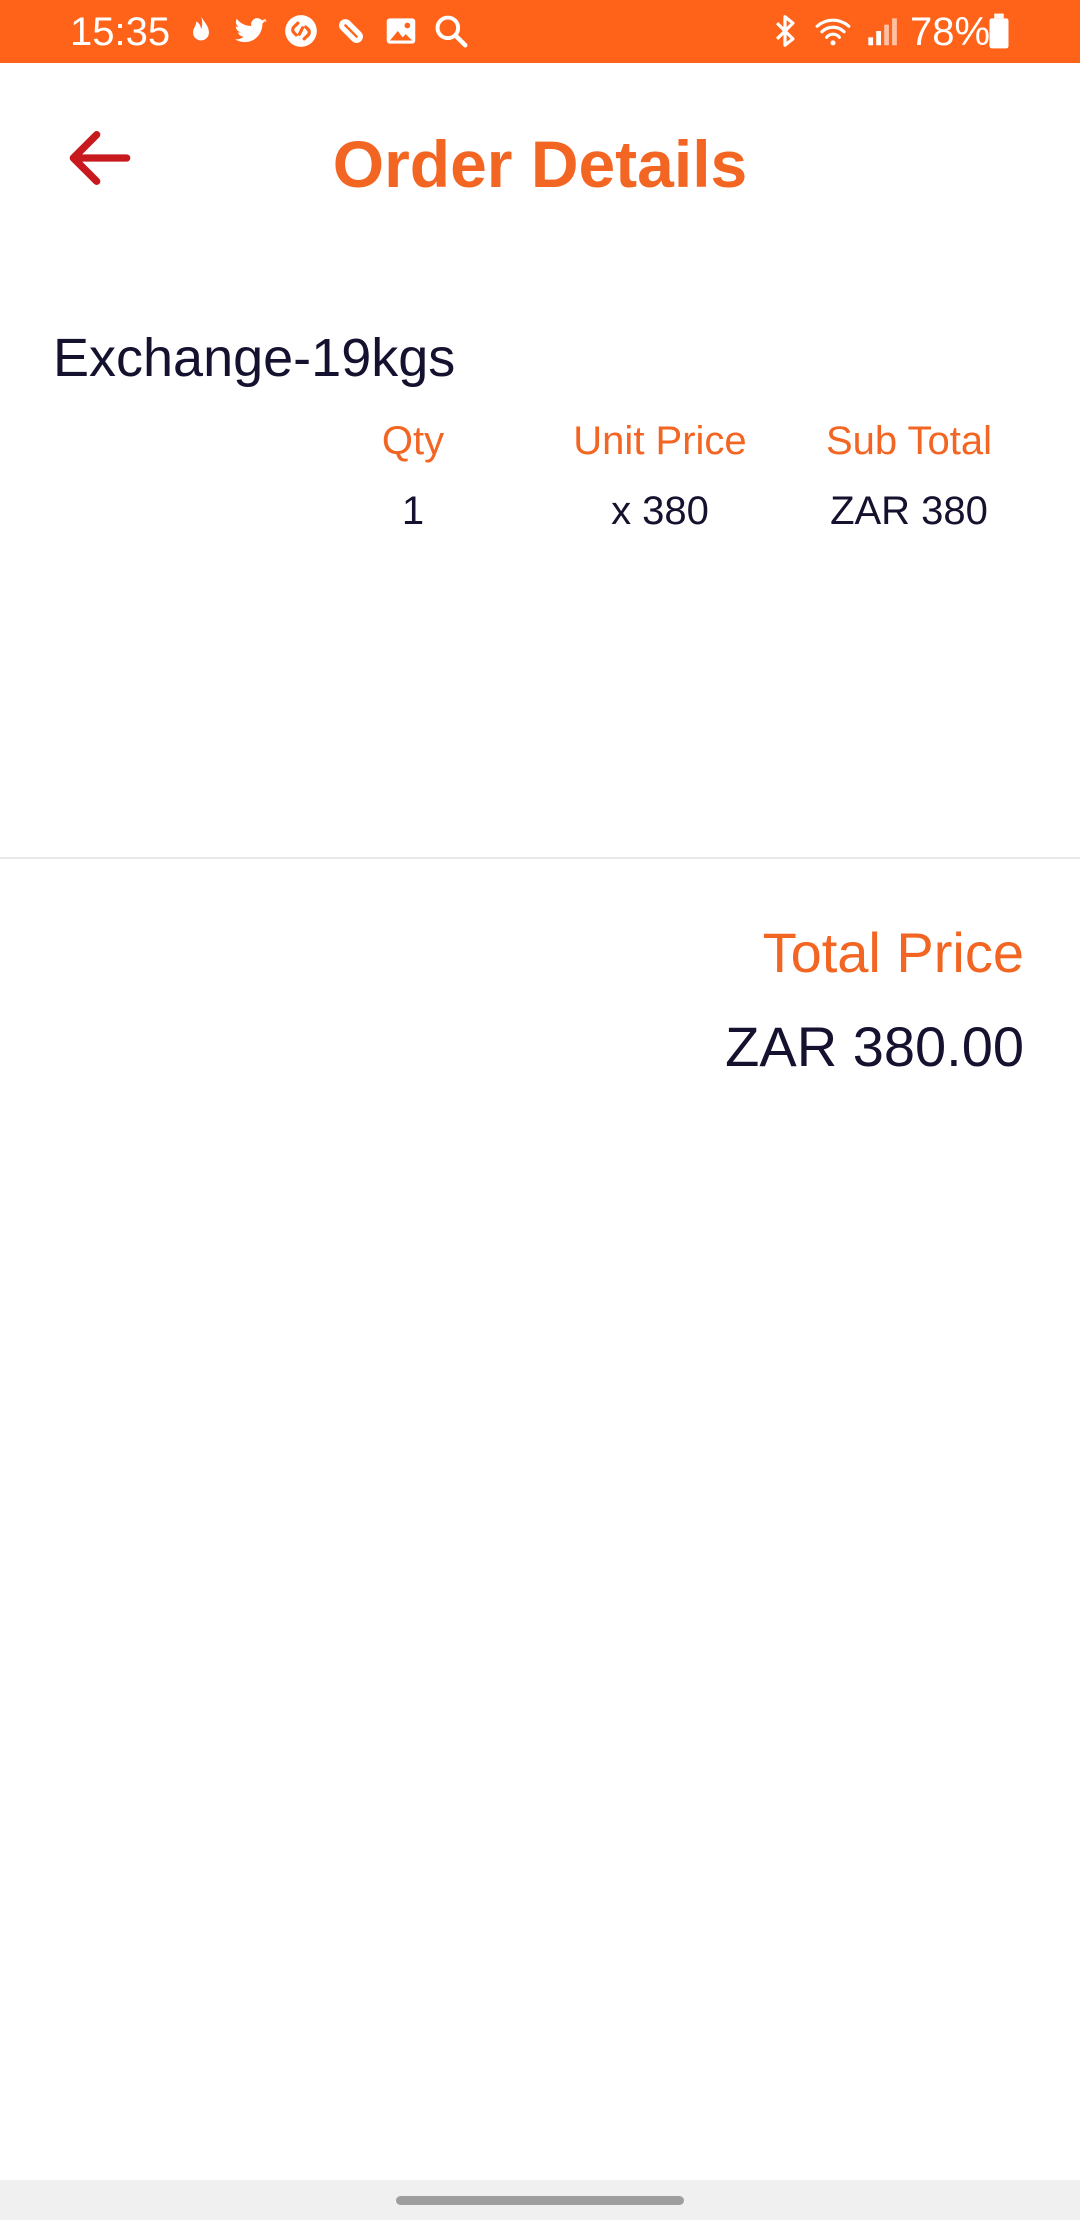 Image resolution: width=1080 pixels, height=2220 pixels. What do you see at coordinates (893, 952) in the screenshot?
I see `total-price-label: Total Price` at bounding box center [893, 952].